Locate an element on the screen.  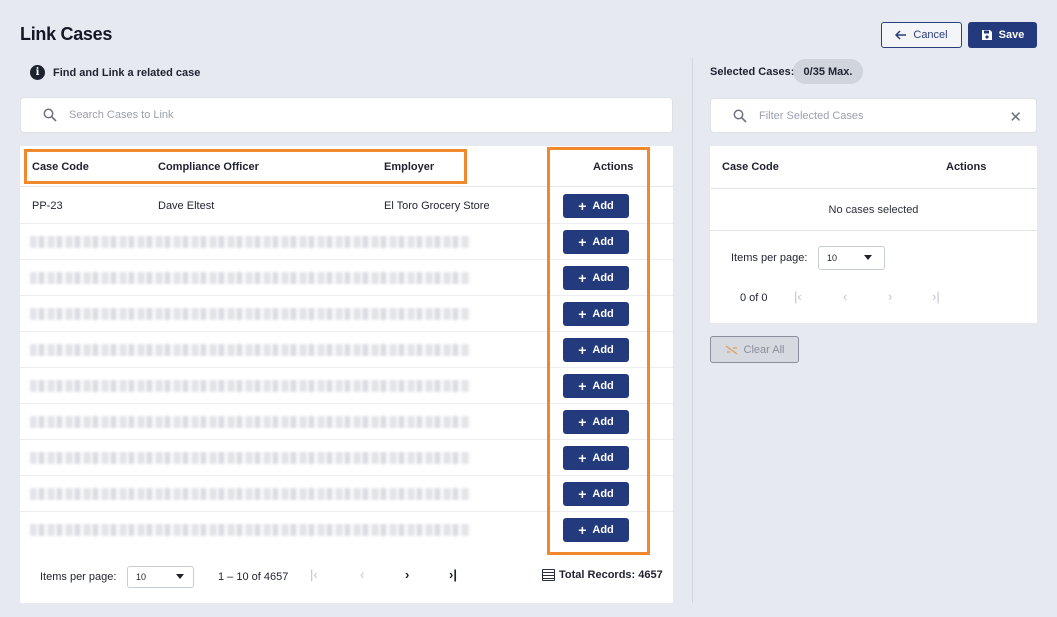
selected-count-badge: 0/35 Max. is located at coordinates (828, 71).